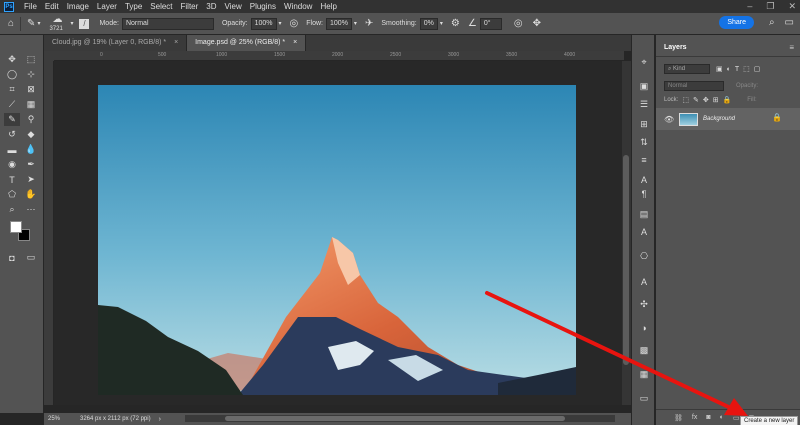 This screenshot has height=425, width=800. Describe the element at coordinates (749, 6) in the screenshot. I see `minimize-icon: –` at that location.